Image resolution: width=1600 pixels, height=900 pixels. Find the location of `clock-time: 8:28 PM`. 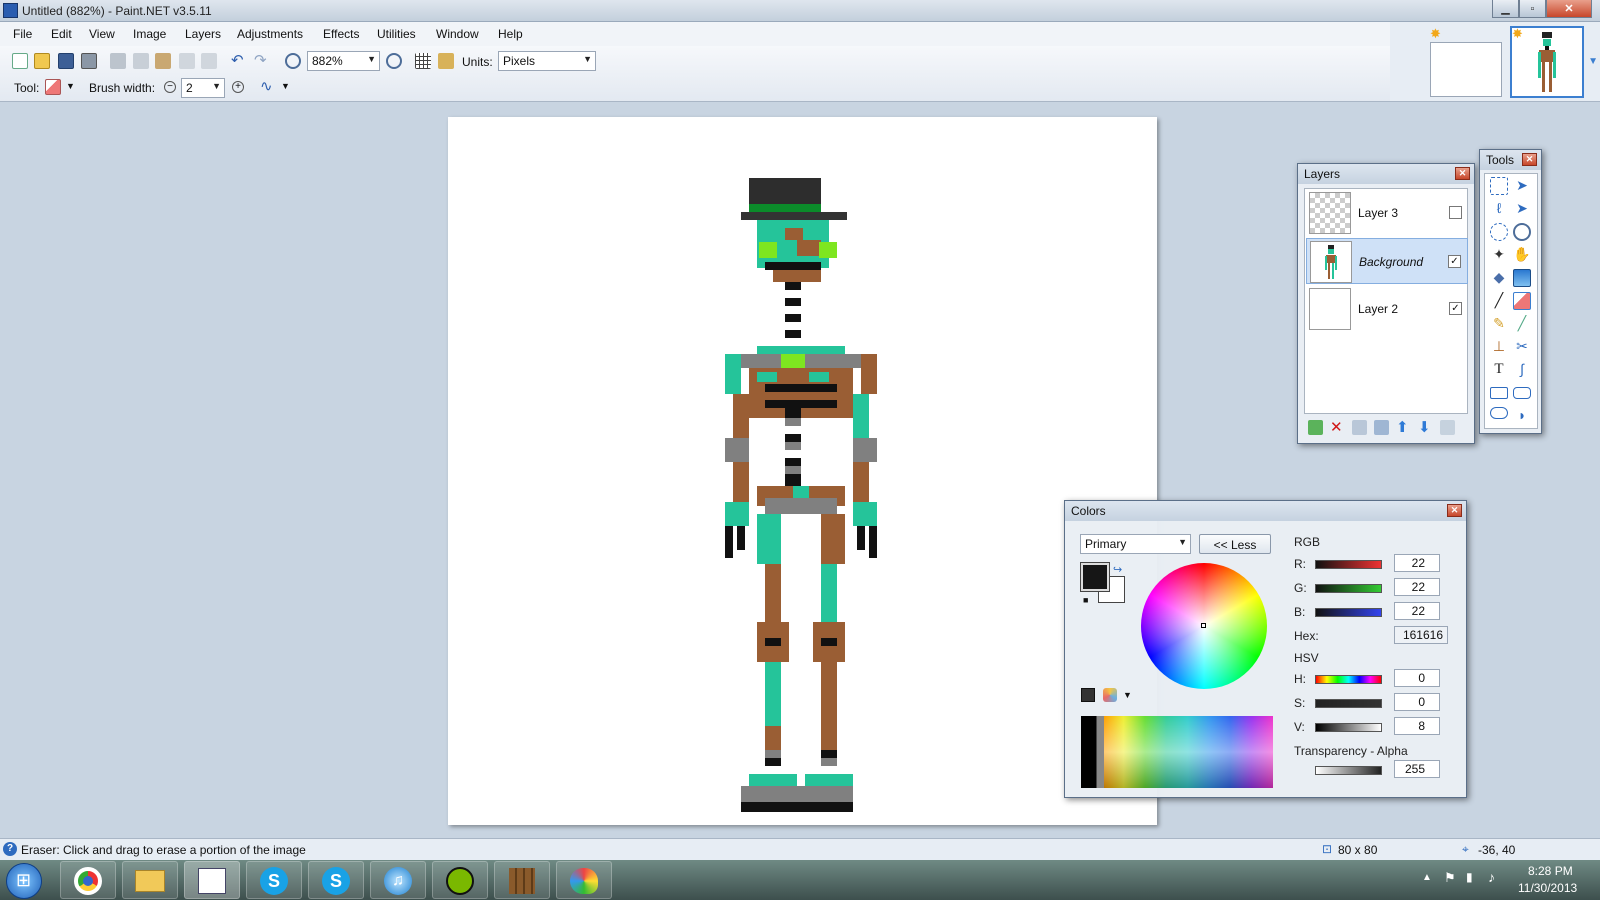

clock-time: 8:28 PM is located at coordinates (1550, 871).